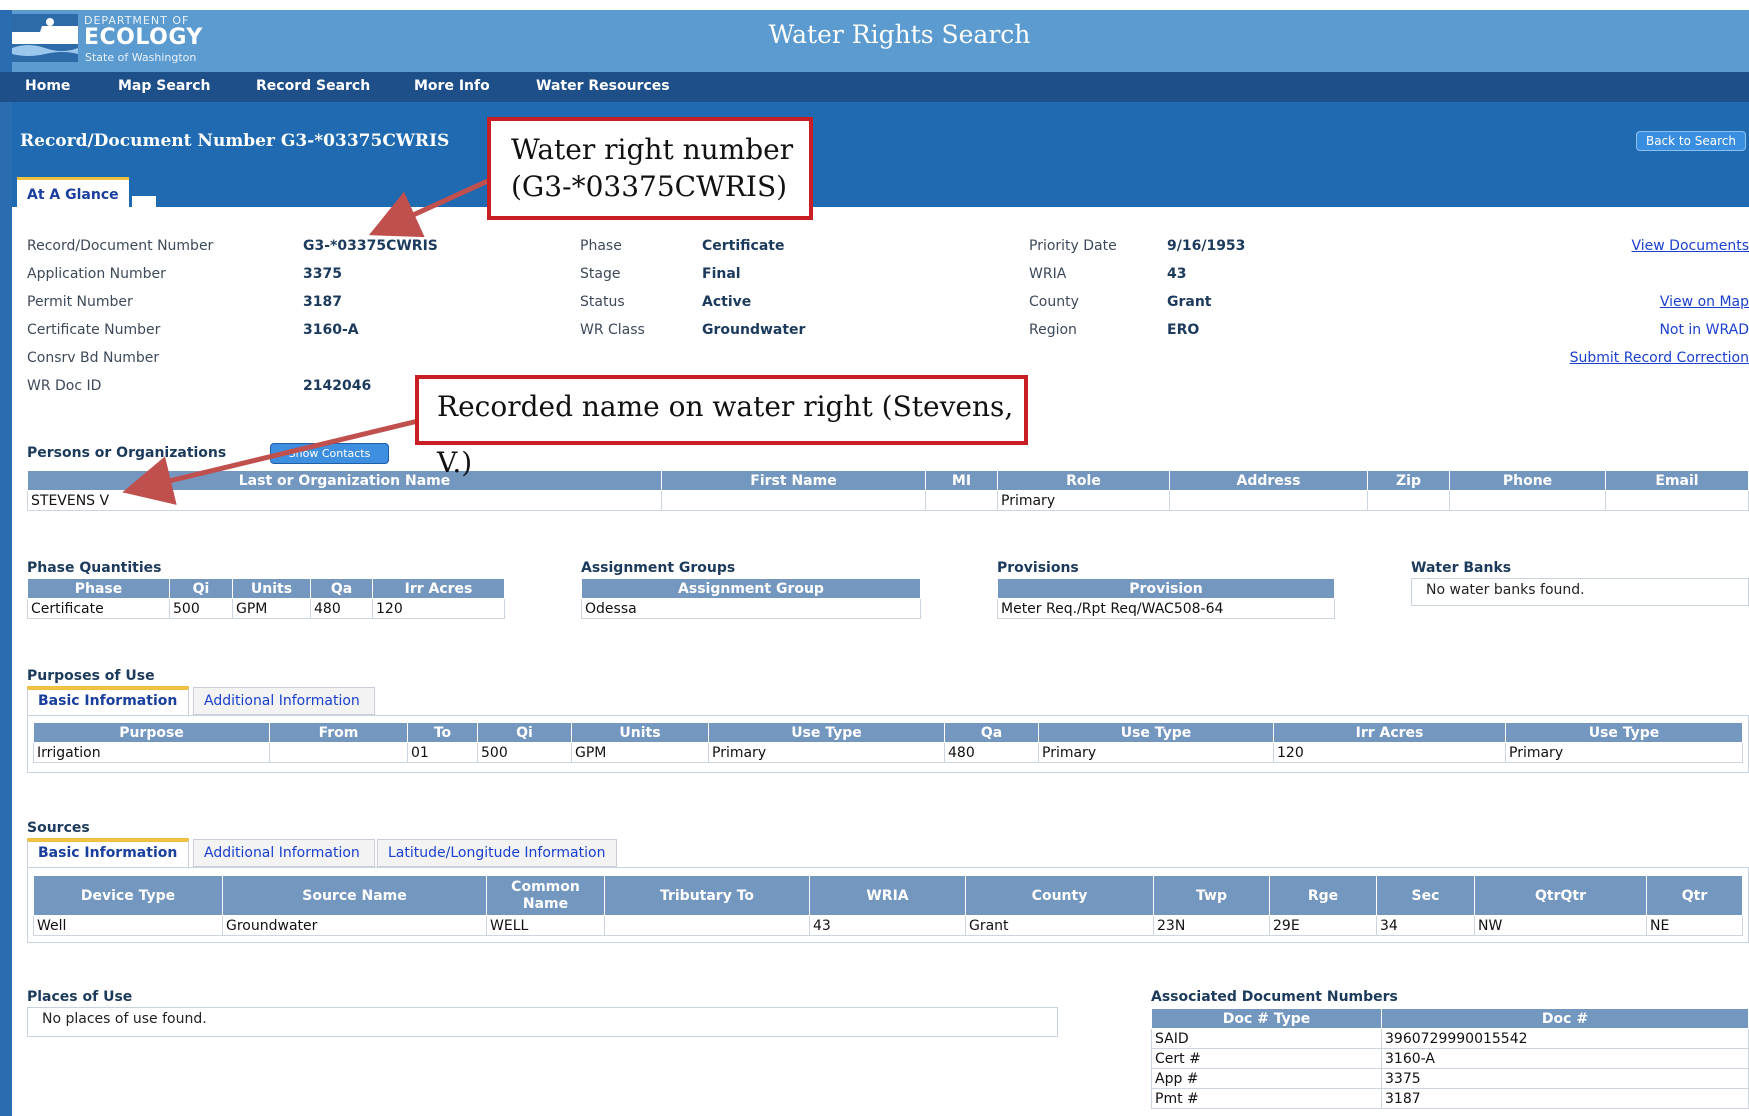  What do you see at coordinates (307, 341) in the screenshot?
I see `callout-arrows` at bounding box center [307, 341].